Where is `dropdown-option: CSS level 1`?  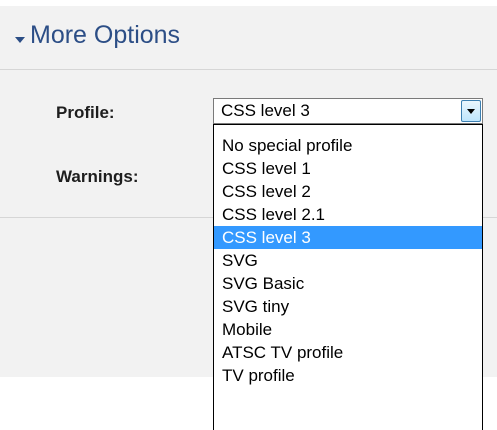 dropdown-option: CSS level 1 is located at coordinates (348, 168).